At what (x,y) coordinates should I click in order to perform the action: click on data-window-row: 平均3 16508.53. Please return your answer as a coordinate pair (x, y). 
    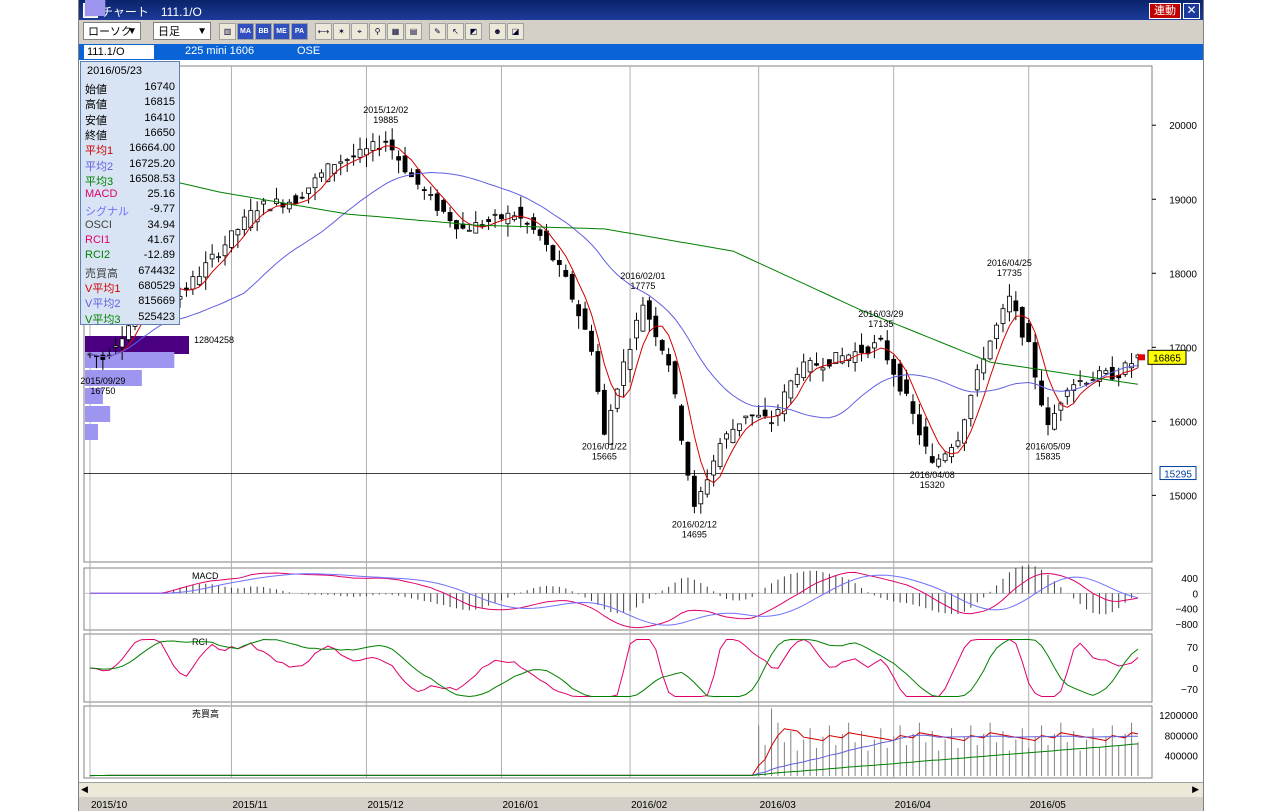
    Looking at the image, I should click on (131, 181).